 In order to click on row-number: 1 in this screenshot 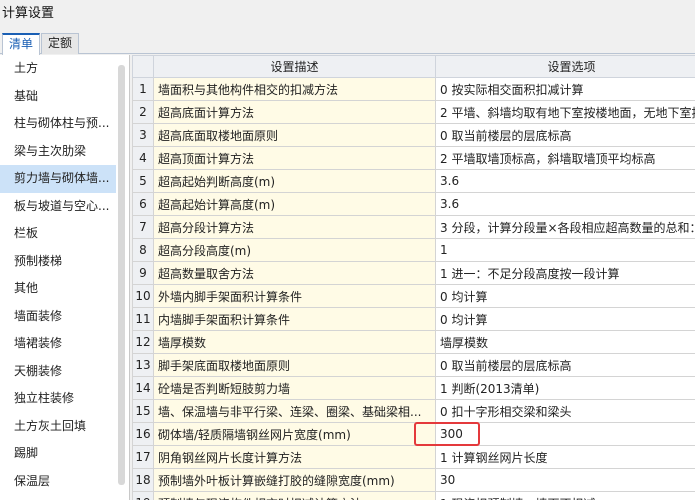, I will do `click(143, 89)`.